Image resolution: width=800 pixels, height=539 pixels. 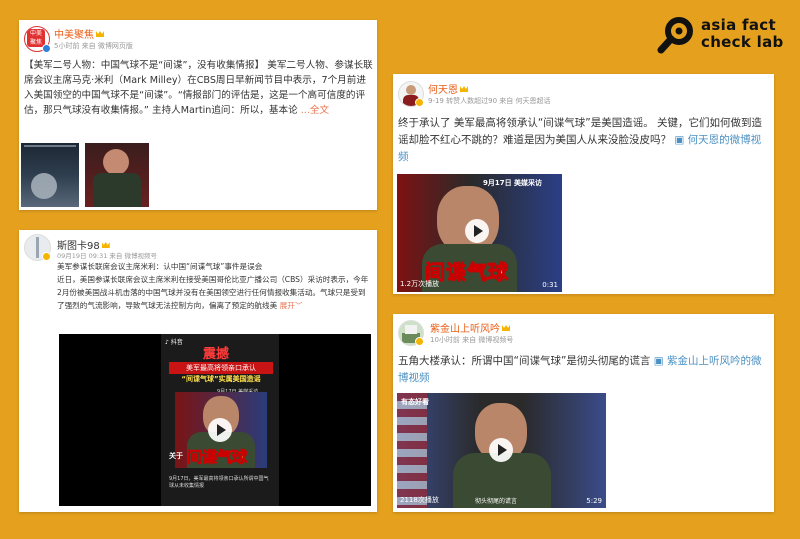 What do you see at coordinates (219, 482) in the screenshot?
I see `video-bottom-text: 9月17日，美军最高将领亲口承认所谓中国气球从未收集情报` at bounding box center [219, 482].